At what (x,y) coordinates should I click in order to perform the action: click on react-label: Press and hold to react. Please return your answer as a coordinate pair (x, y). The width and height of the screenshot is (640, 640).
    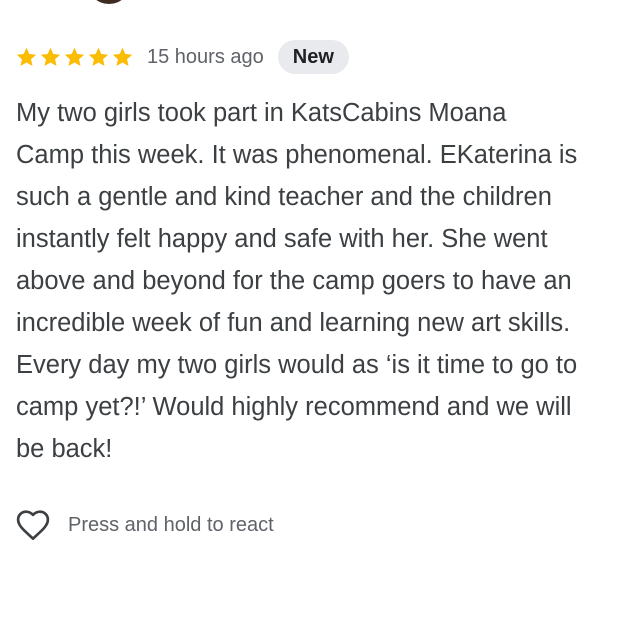
    Looking at the image, I should click on (171, 524).